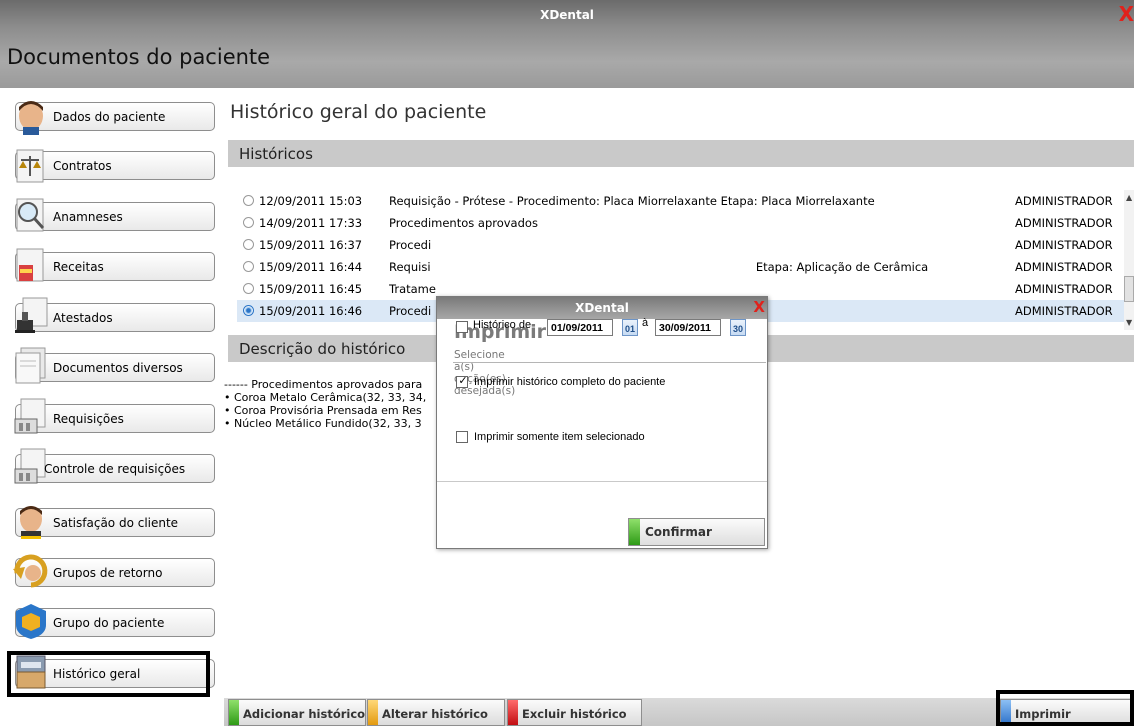 This screenshot has width=1134, height=726. I want to click on sidebar-item-dados-do-paciente: Dados do paciente, so click(115, 118).